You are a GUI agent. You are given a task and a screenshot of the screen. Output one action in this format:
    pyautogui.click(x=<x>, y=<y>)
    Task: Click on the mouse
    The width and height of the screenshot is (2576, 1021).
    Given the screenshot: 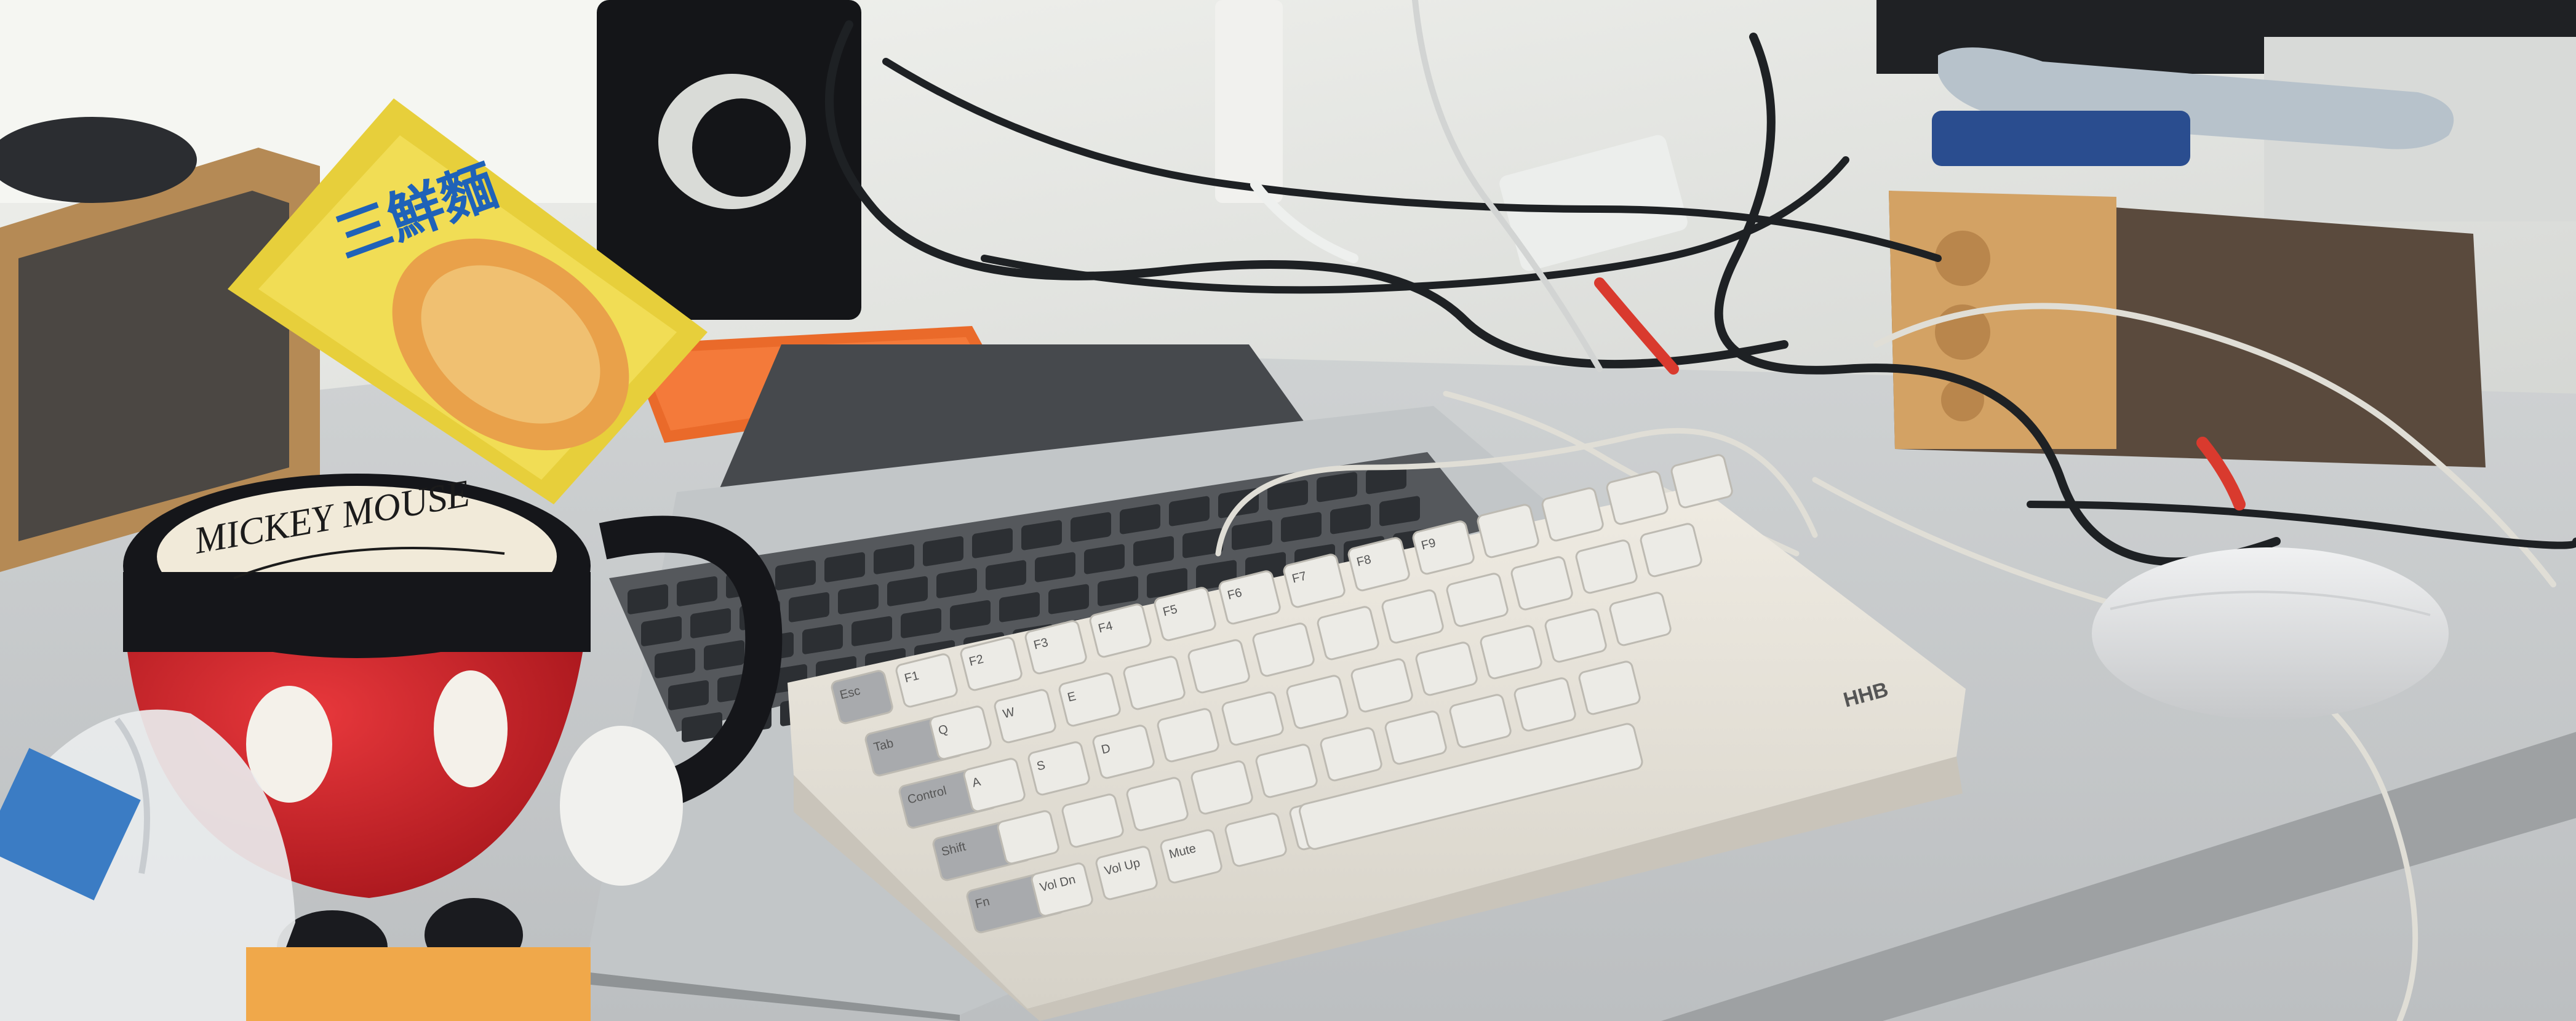 What is the action you would take?
    pyautogui.click(x=2270, y=633)
    